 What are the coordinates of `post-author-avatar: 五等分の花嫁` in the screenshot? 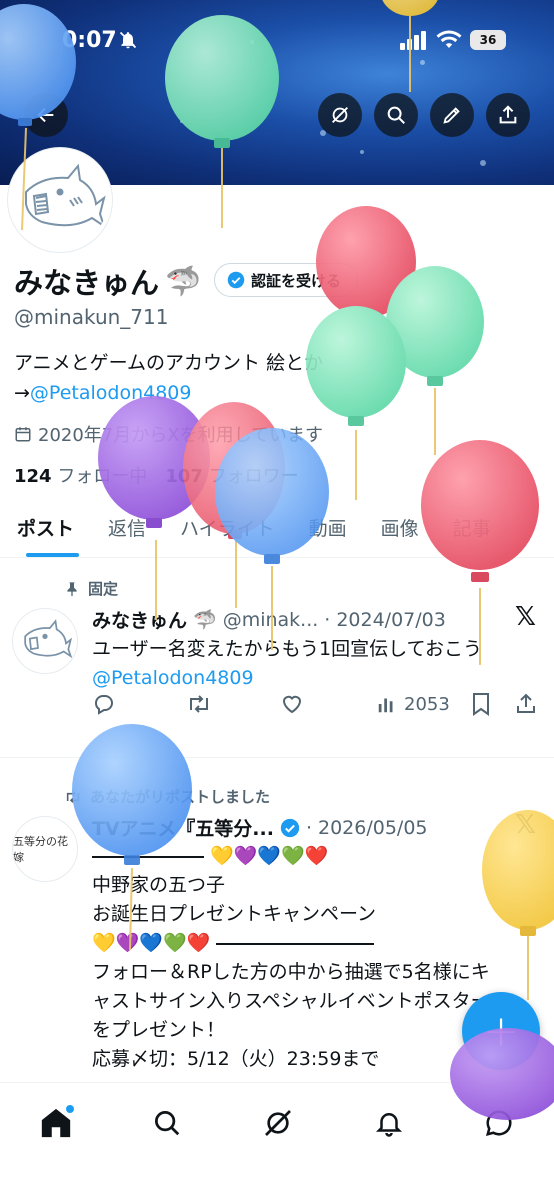 It's located at (45, 849).